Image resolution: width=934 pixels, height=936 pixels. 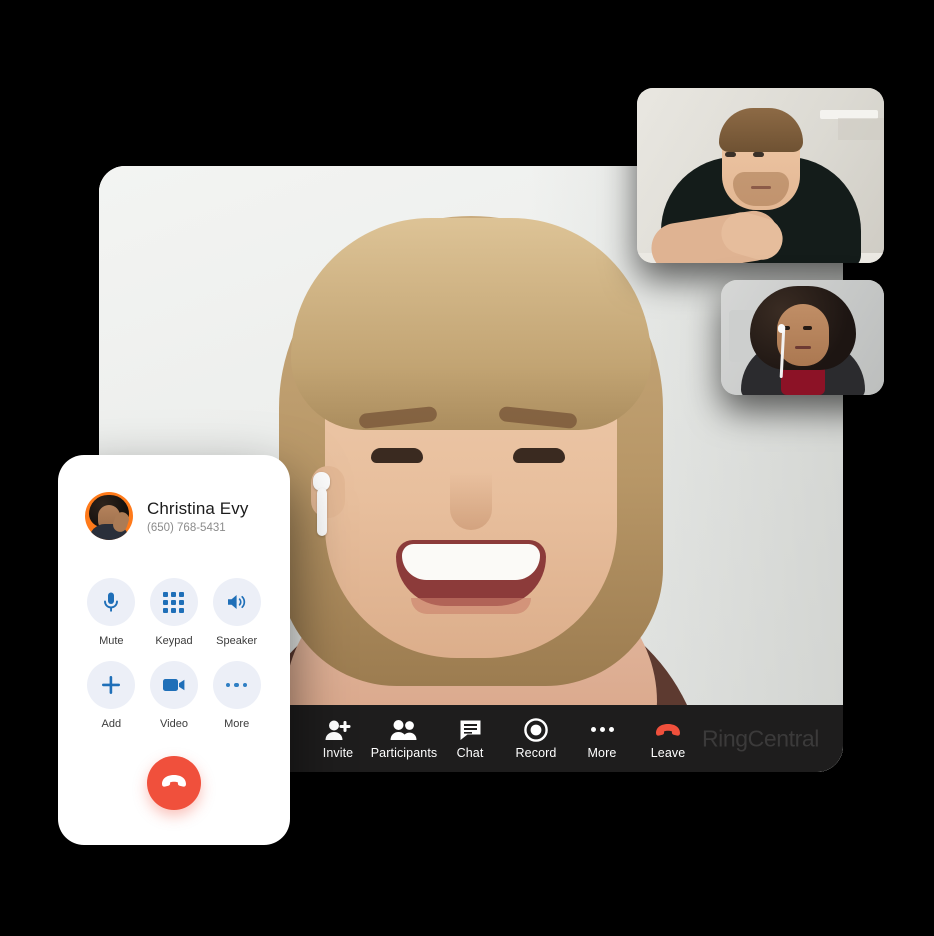 What do you see at coordinates (470, 730) in the screenshot?
I see `chat-bubble-icon` at bounding box center [470, 730].